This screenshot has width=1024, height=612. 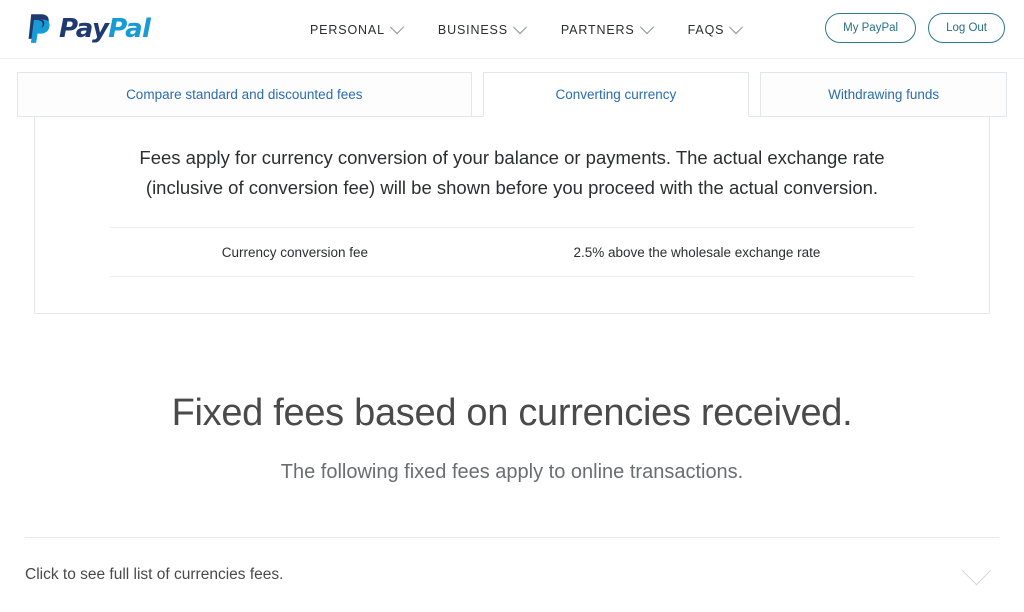 I want to click on page-title: Fixed fees based on currencies received., so click(x=512, y=413).